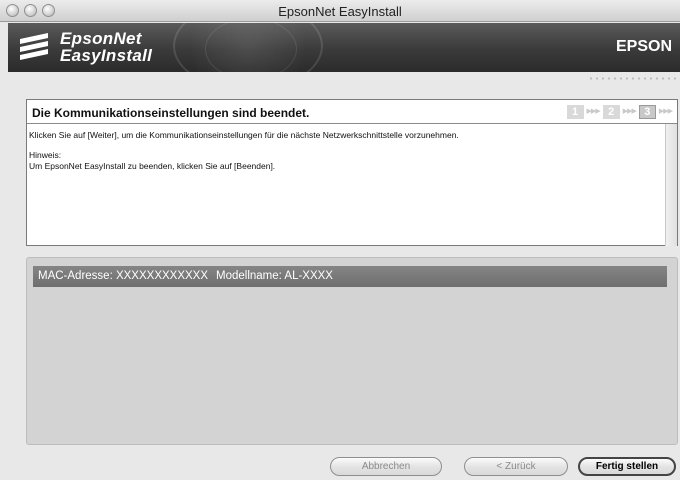 The image size is (680, 480). Describe the element at coordinates (516, 466) in the screenshot. I see `back-button: < Zurück` at that location.